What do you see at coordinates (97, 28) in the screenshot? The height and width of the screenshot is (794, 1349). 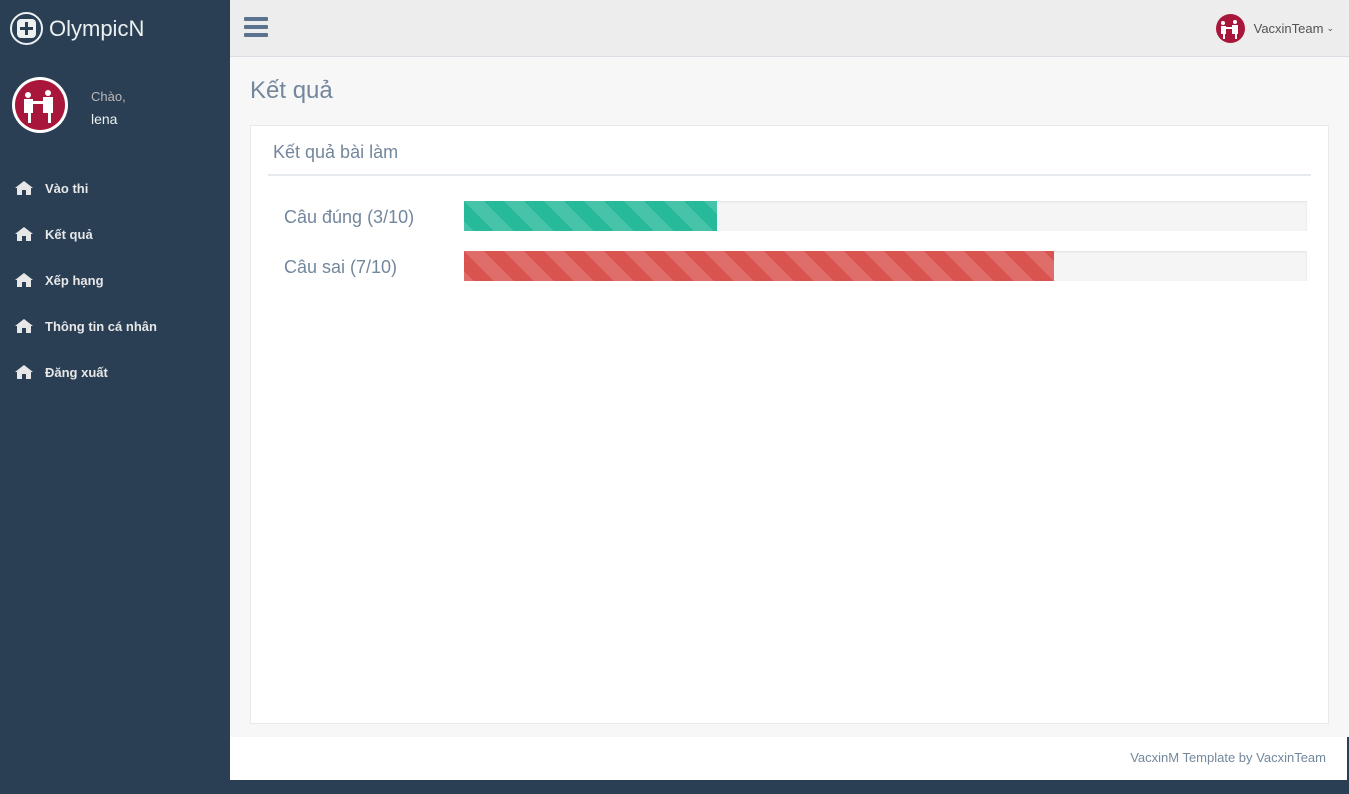 I see `brand-name: OlympicN` at bounding box center [97, 28].